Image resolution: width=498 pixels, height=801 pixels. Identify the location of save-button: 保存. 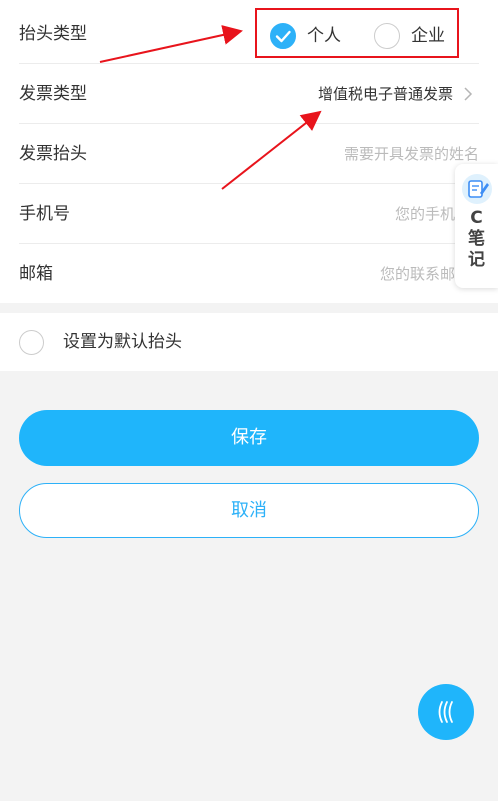
(249, 438).